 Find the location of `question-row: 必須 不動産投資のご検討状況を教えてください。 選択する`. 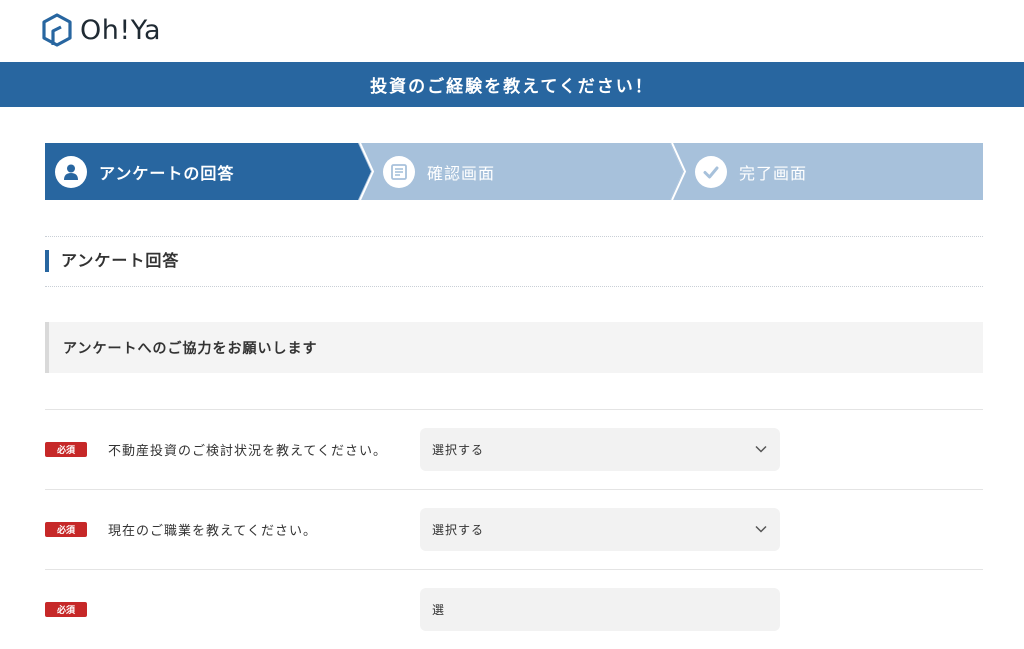

question-row: 必須 不動産投資のご検討状況を教えてください。 選択する is located at coordinates (514, 449).